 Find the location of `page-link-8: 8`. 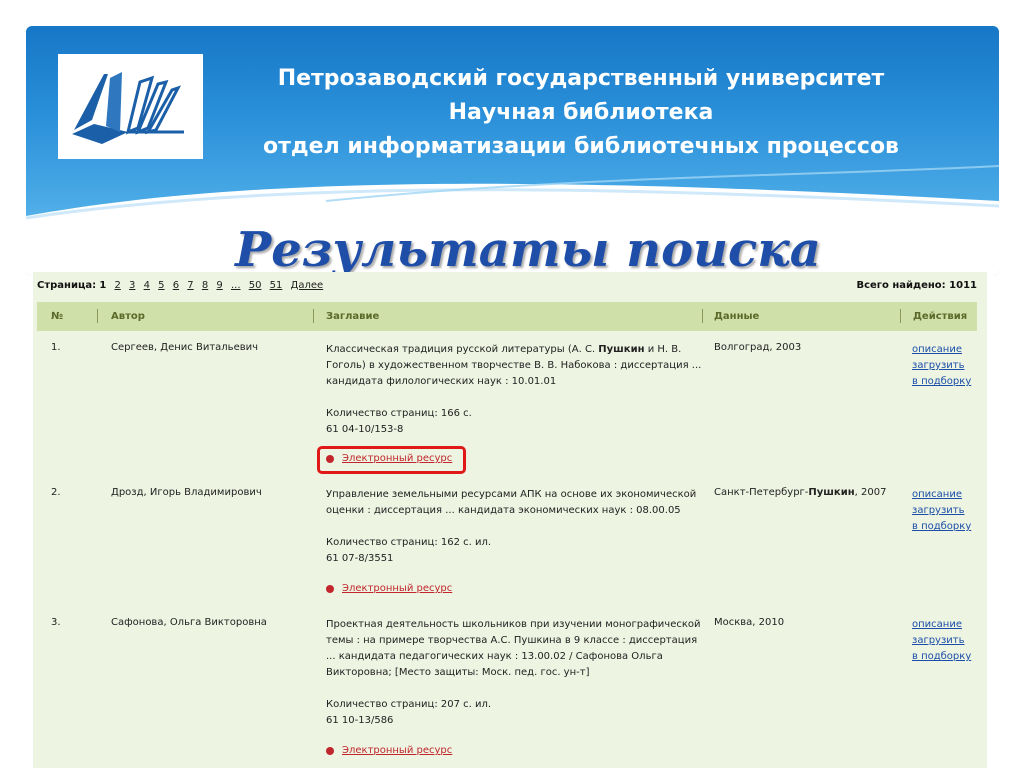

page-link-8: 8 is located at coordinates (205, 285).